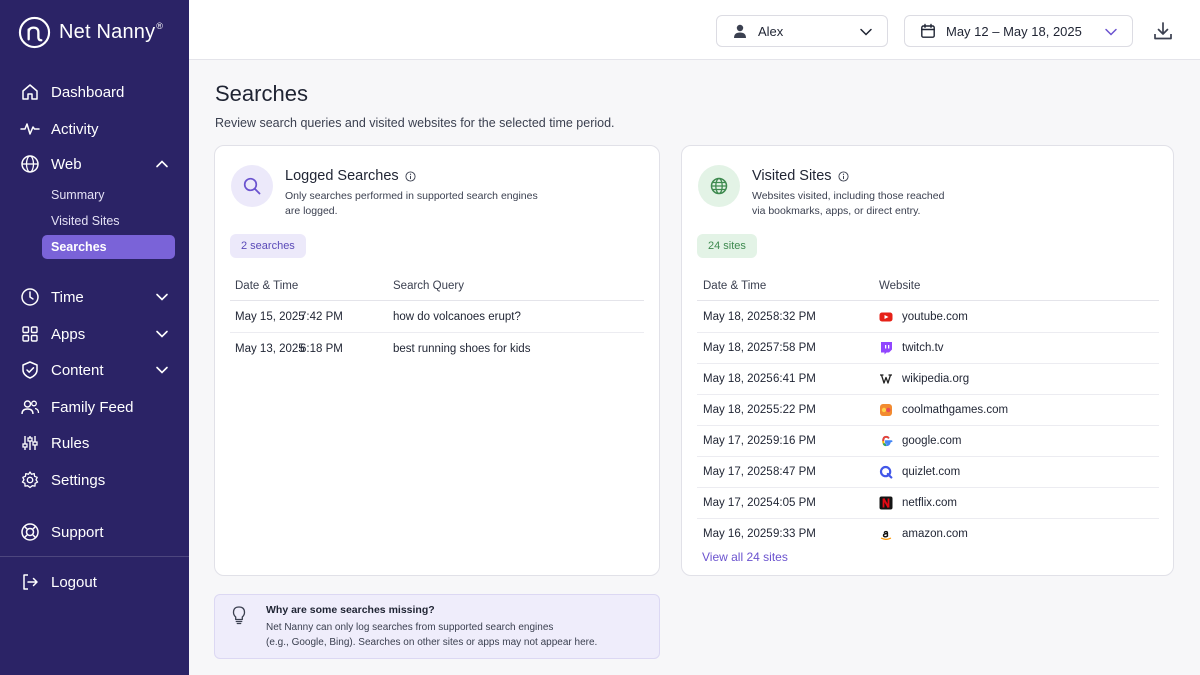  I want to click on table-row: May 17, 2025 8:47 PM quizlet.com, so click(928, 472).